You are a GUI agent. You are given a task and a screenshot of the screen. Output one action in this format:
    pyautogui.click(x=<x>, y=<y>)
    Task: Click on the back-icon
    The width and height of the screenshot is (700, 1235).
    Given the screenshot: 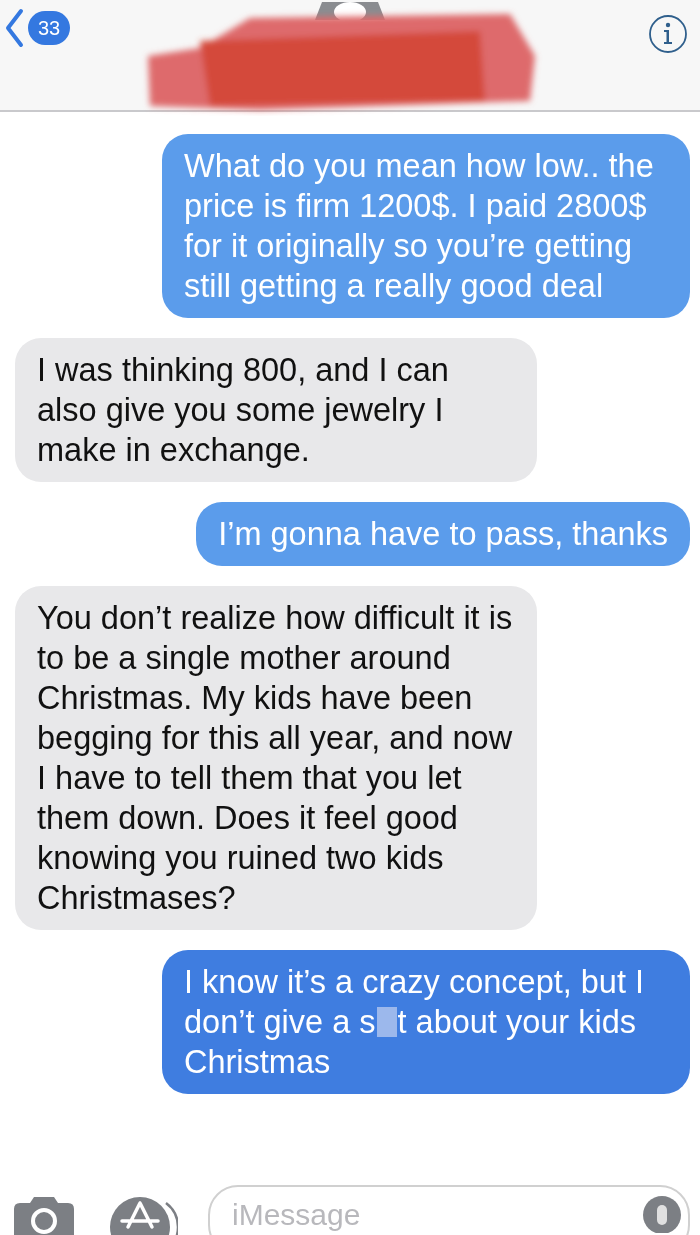 What is the action you would take?
    pyautogui.click(x=14, y=28)
    